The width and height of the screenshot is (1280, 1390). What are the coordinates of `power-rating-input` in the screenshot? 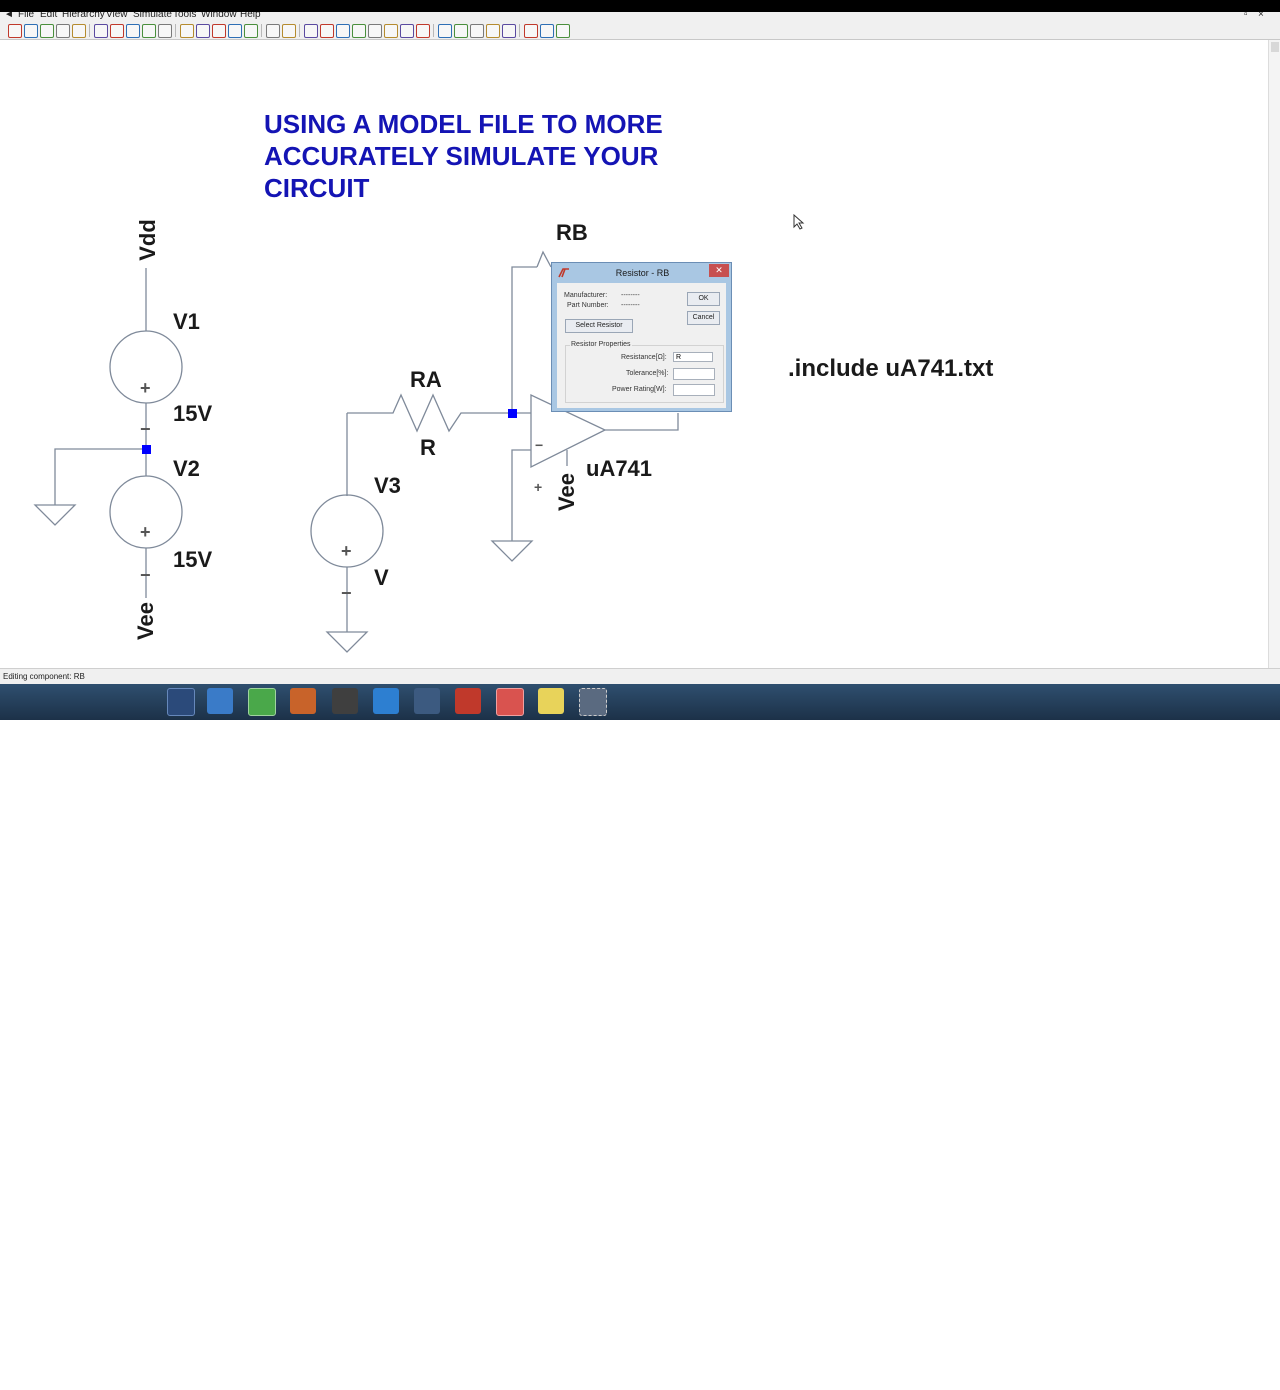 It's located at (694, 390).